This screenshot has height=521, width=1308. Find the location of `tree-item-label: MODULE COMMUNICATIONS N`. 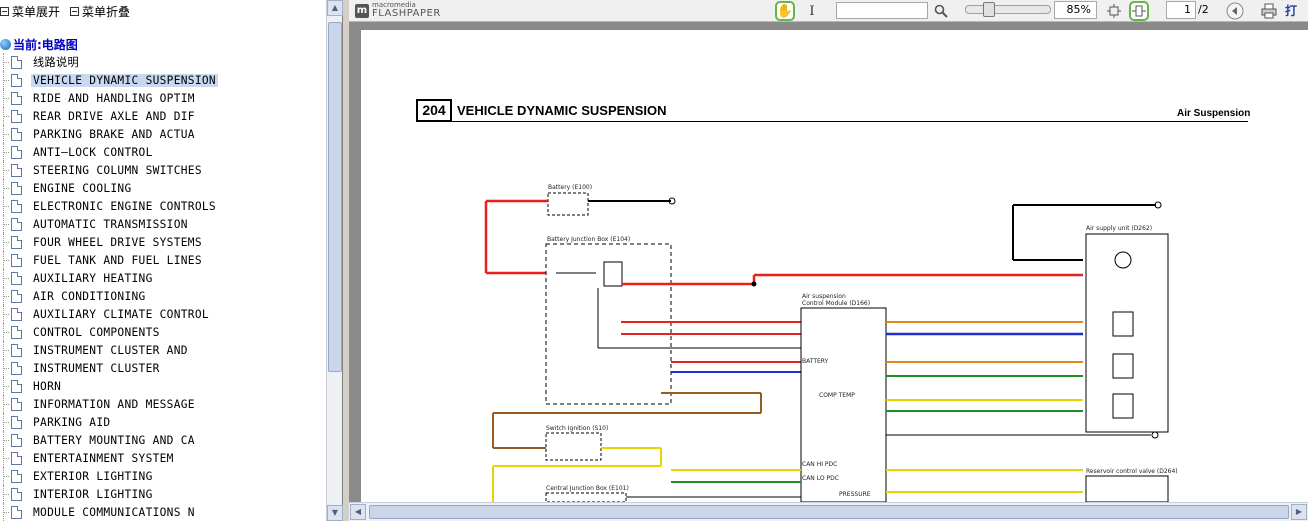

tree-item-label: MODULE COMMUNICATIONS N is located at coordinates (114, 512).